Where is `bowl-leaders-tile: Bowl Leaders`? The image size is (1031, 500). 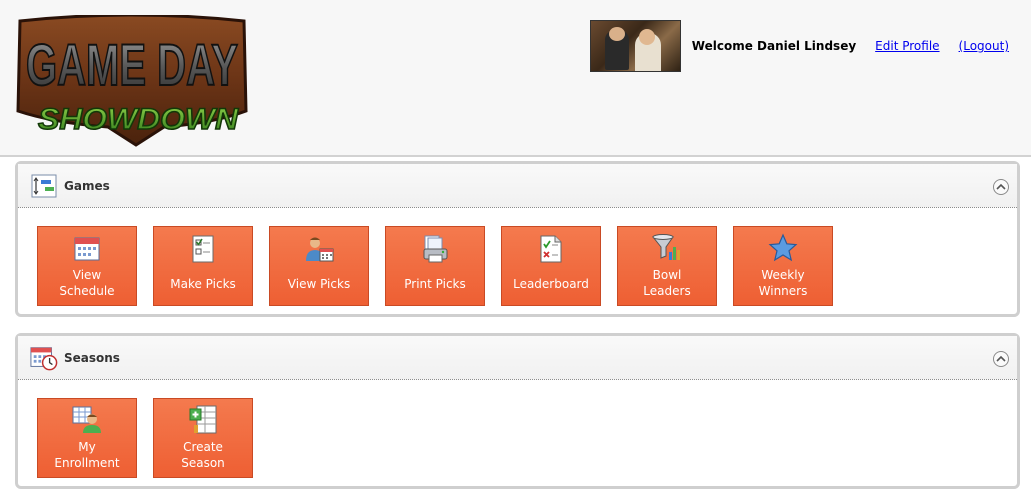 bowl-leaders-tile: Bowl Leaders is located at coordinates (667, 266).